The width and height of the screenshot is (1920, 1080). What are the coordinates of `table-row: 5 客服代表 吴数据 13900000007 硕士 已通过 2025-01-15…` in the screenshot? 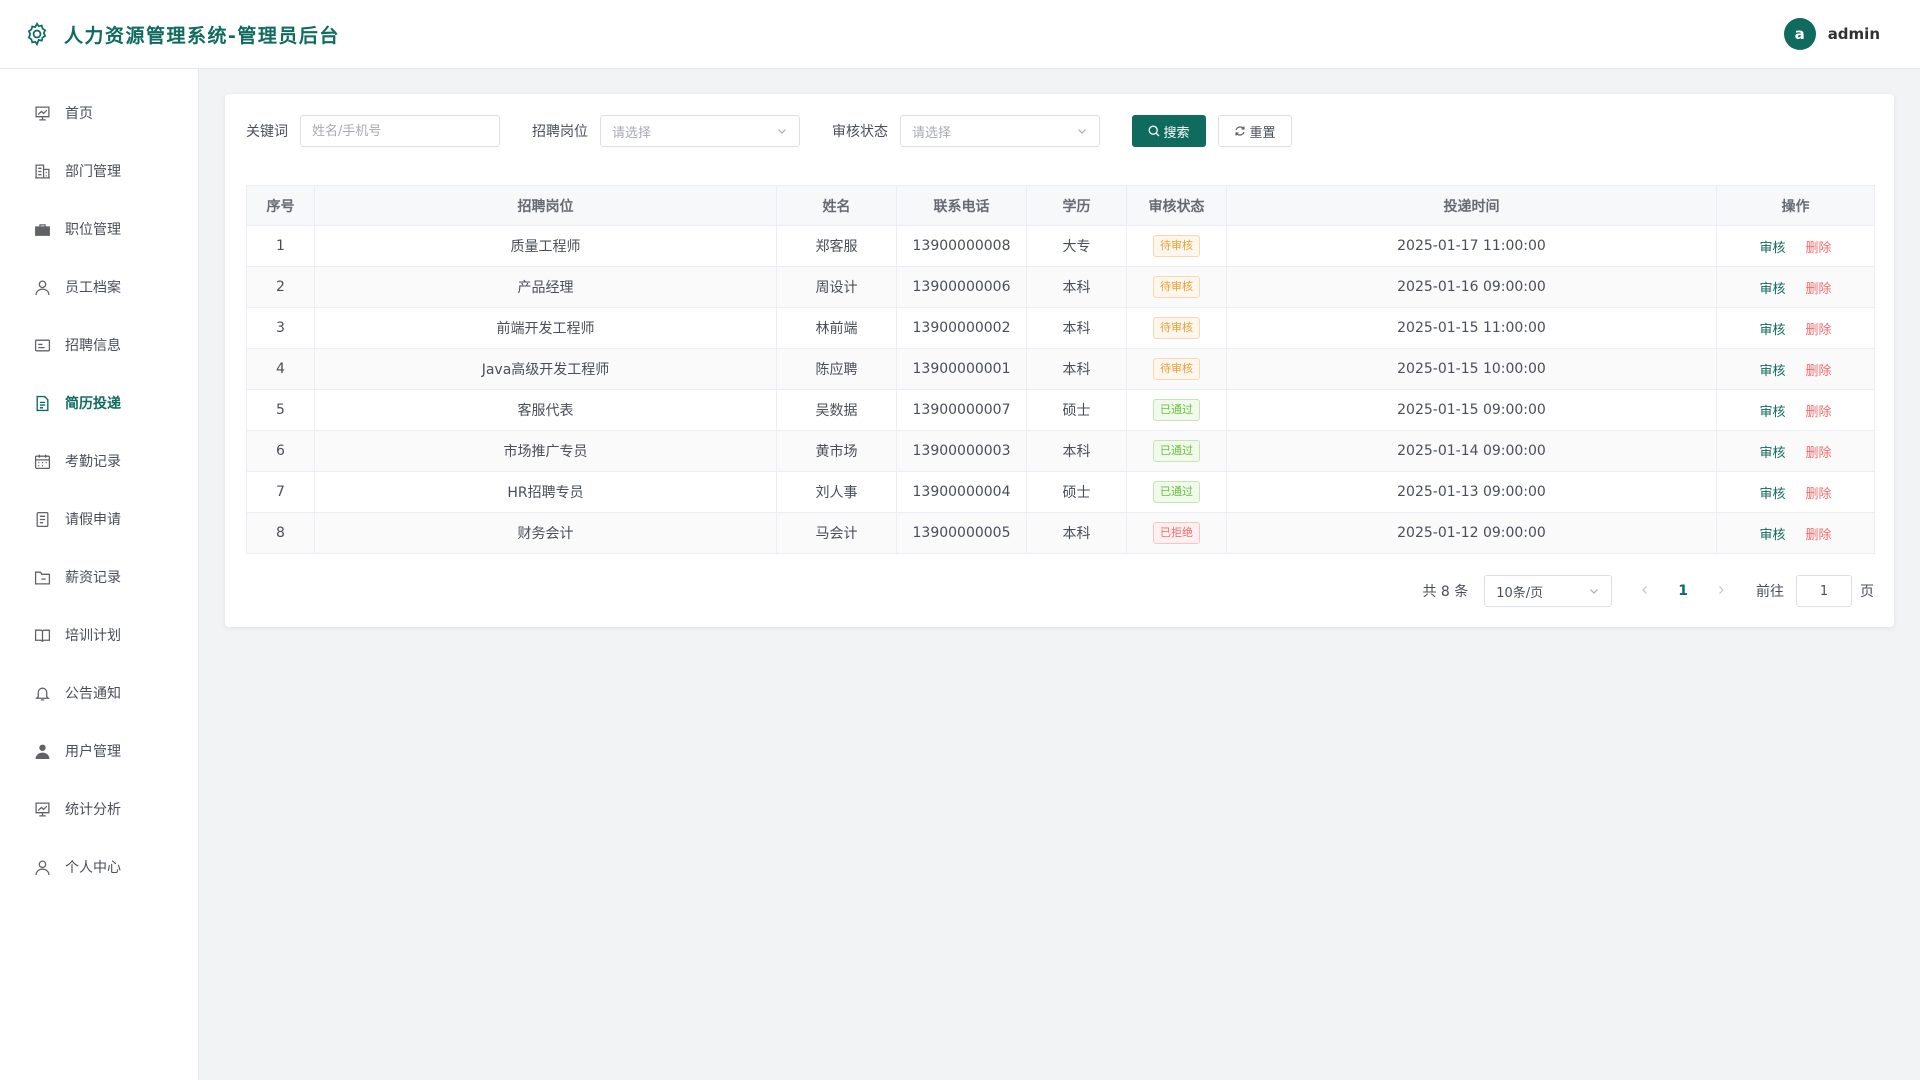 It's located at (1060, 410).